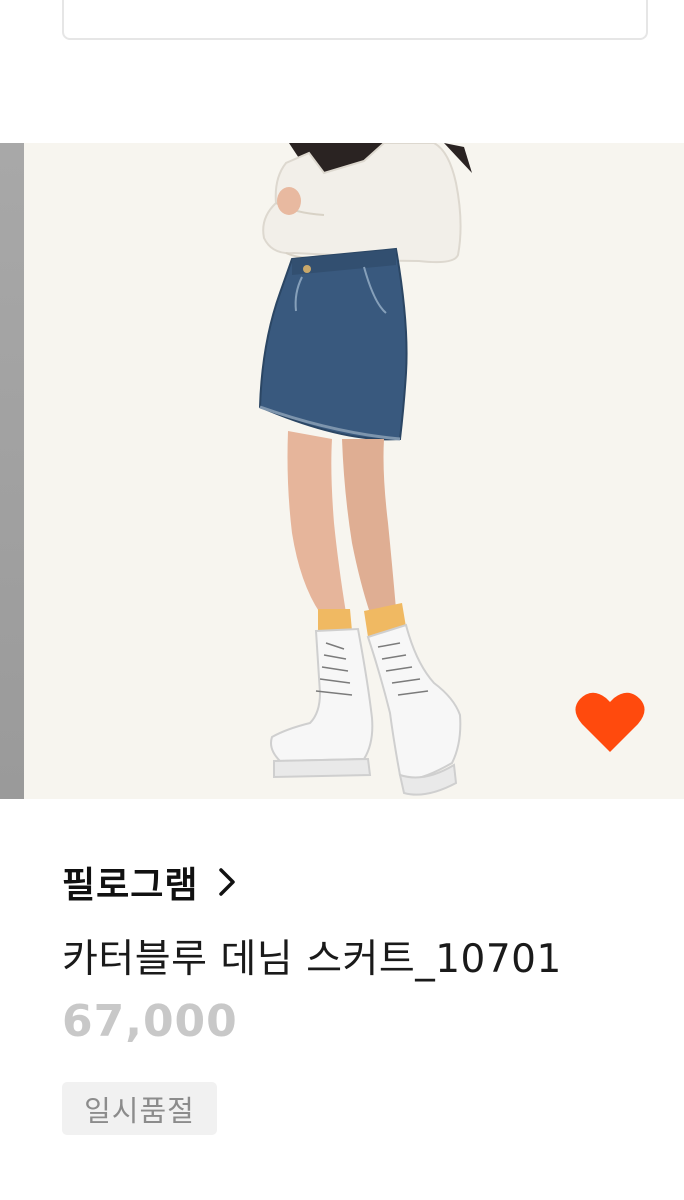 This screenshot has height=1200, width=684. Describe the element at coordinates (355, 20) in the screenshot. I see `previous-card` at that location.